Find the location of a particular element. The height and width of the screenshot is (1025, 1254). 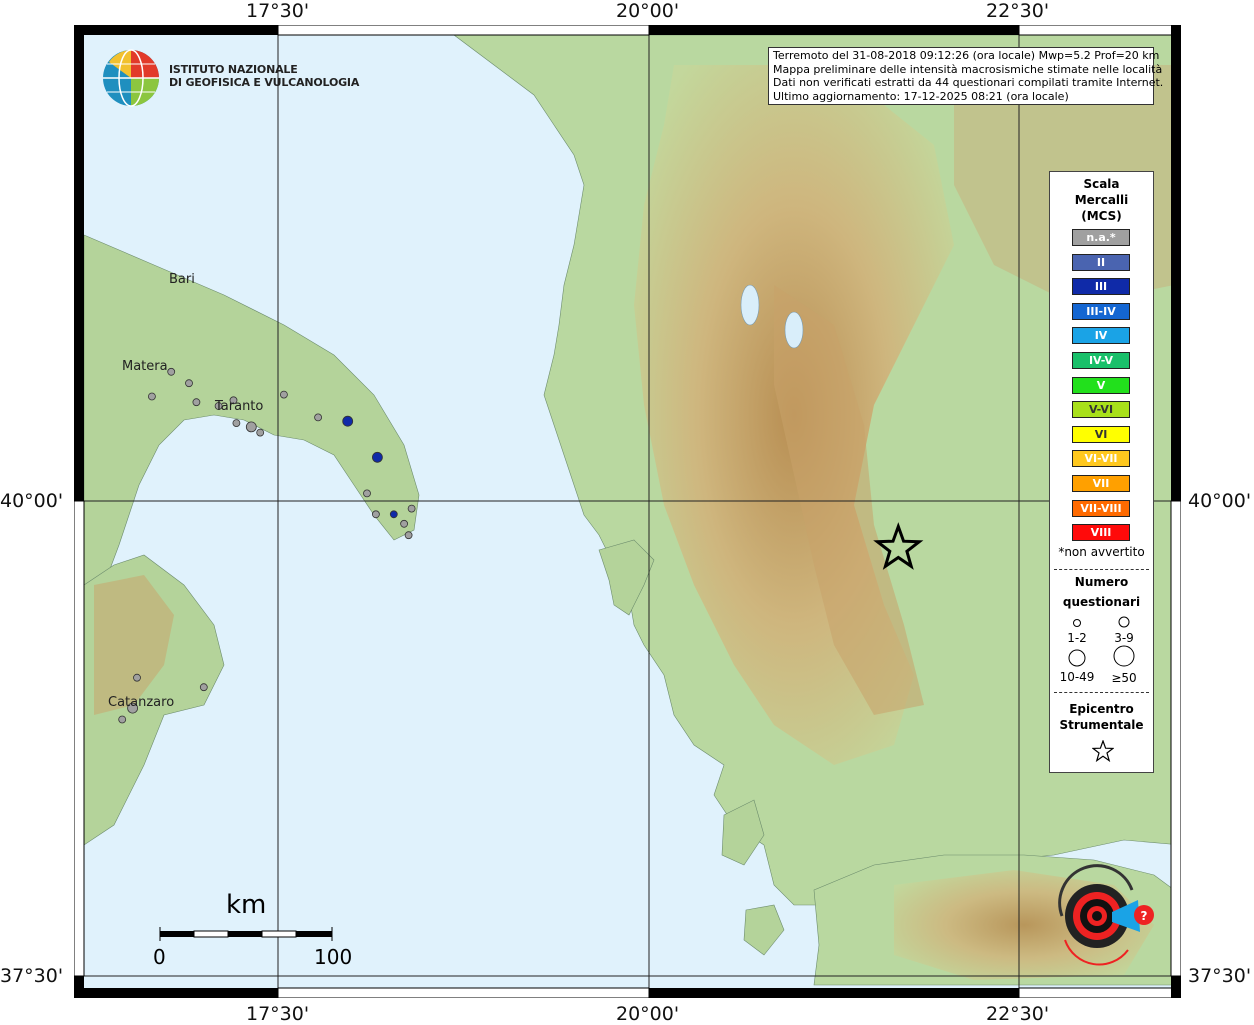

institute-line-1: ISTITUTO NAZIONALE is located at coordinates (233, 69).